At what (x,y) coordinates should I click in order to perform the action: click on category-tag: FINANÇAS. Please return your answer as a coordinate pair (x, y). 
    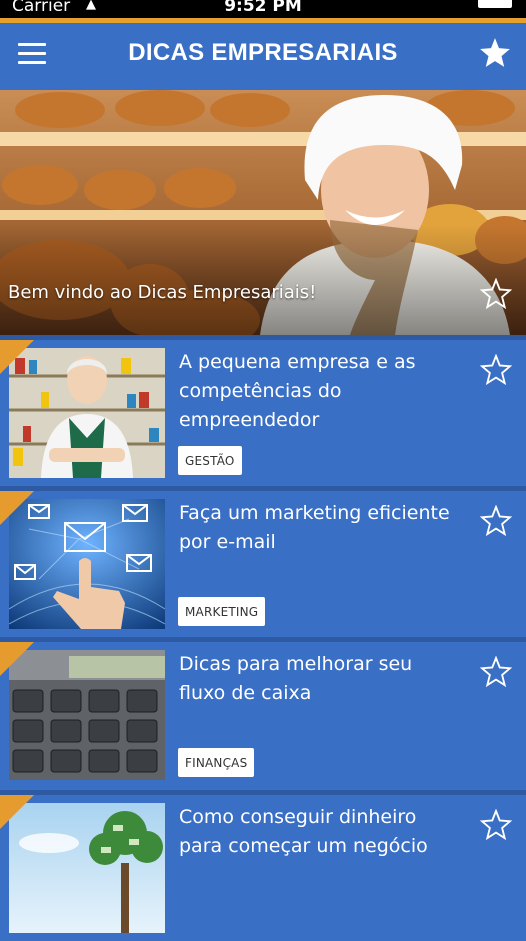
    Looking at the image, I should click on (216, 762).